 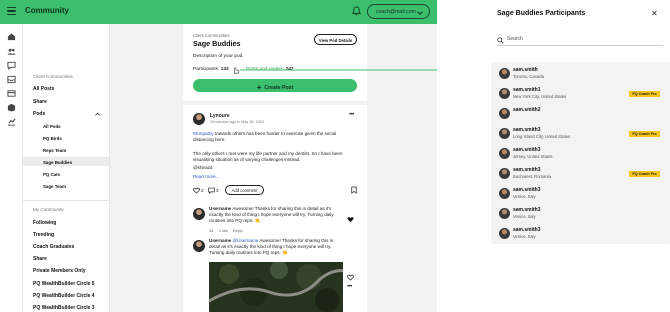 What do you see at coordinates (40, 102) in the screenshot?
I see `sidebar-item-share: Share` at bounding box center [40, 102].